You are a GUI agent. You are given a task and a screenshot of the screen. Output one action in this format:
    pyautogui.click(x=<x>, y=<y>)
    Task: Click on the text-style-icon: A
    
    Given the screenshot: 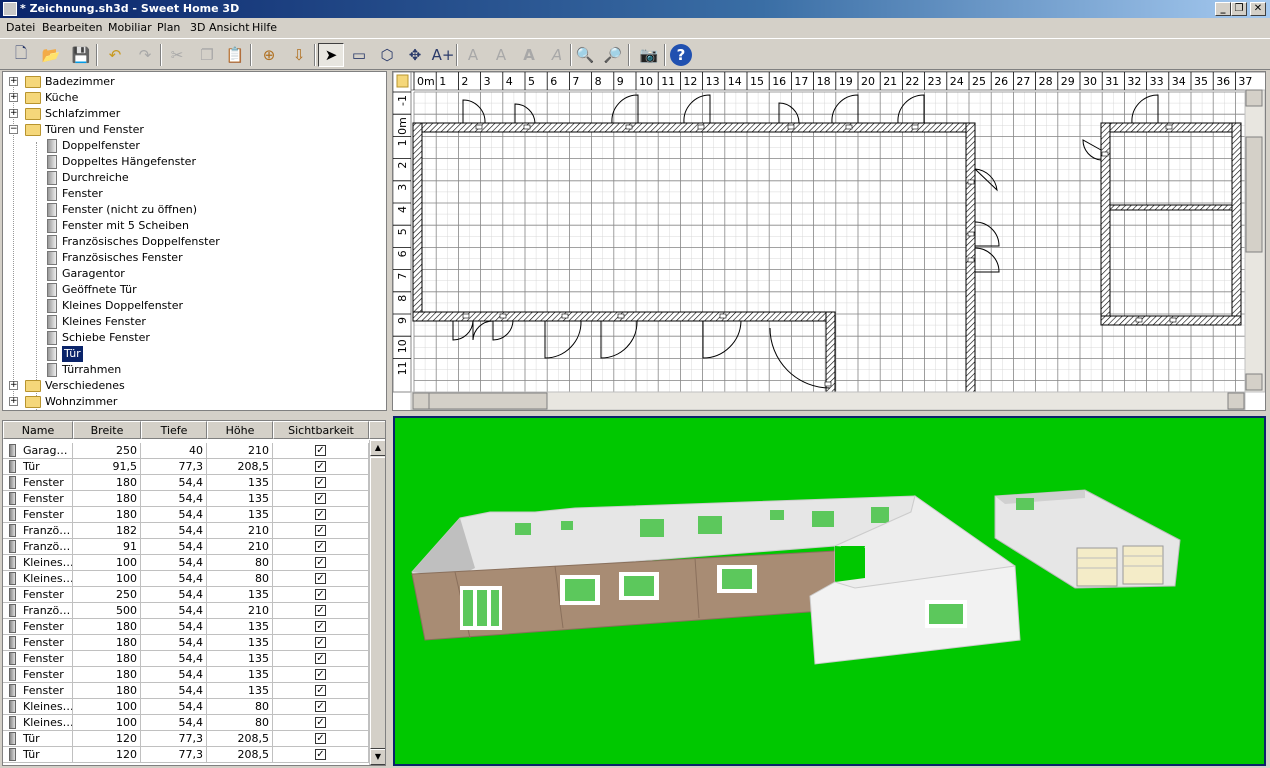 What is the action you would take?
    pyautogui.click(x=473, y=55)
    